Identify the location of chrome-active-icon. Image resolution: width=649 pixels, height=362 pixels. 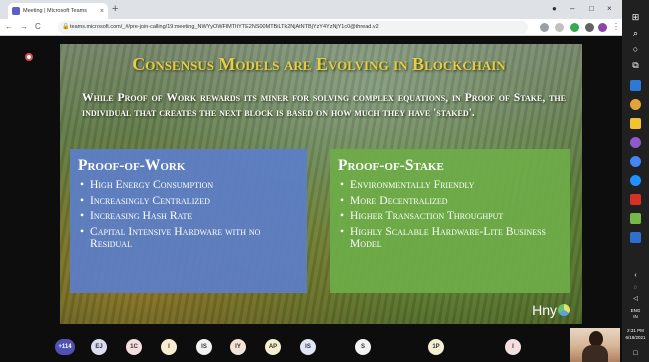
(635, 161).